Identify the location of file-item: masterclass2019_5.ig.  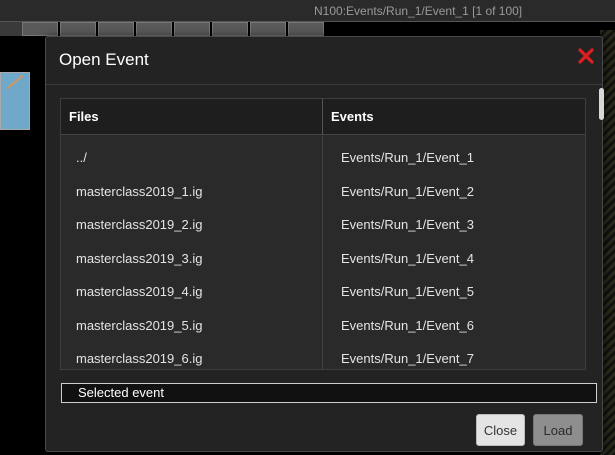
(191, 326).